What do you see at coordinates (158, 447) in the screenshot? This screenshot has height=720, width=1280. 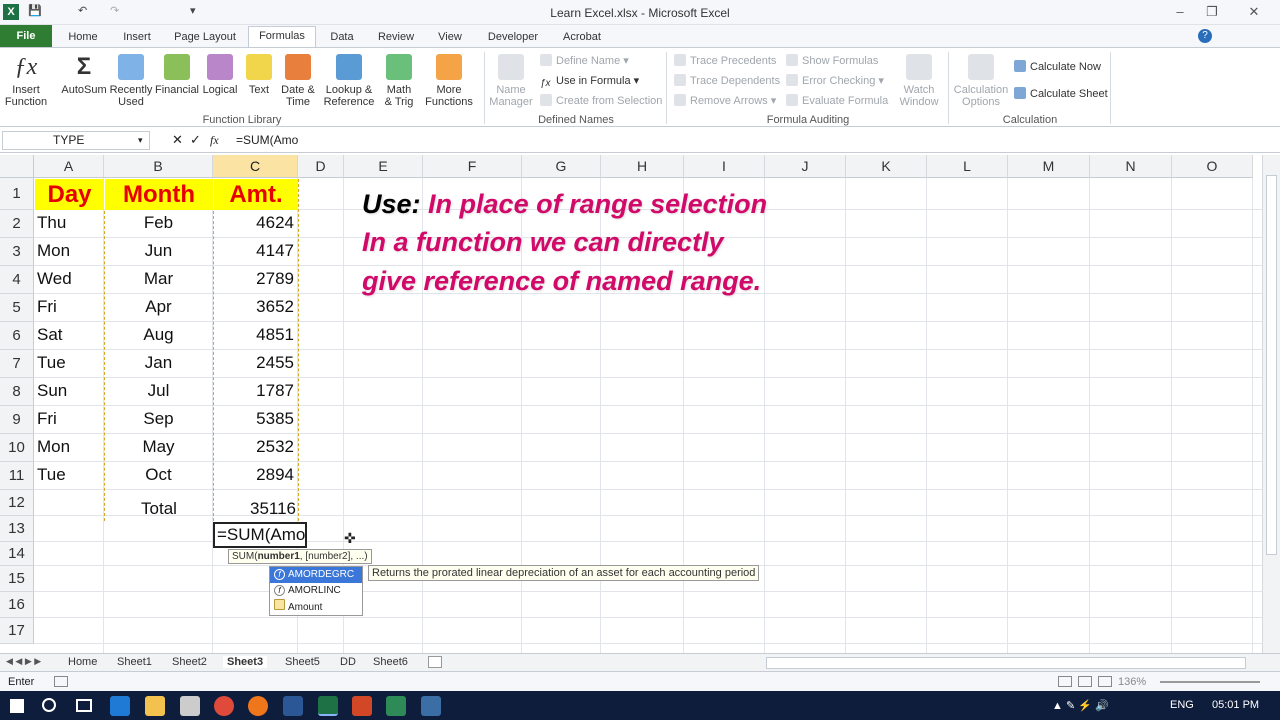 I see `month-cell: May` at bounding box center [158, 447].